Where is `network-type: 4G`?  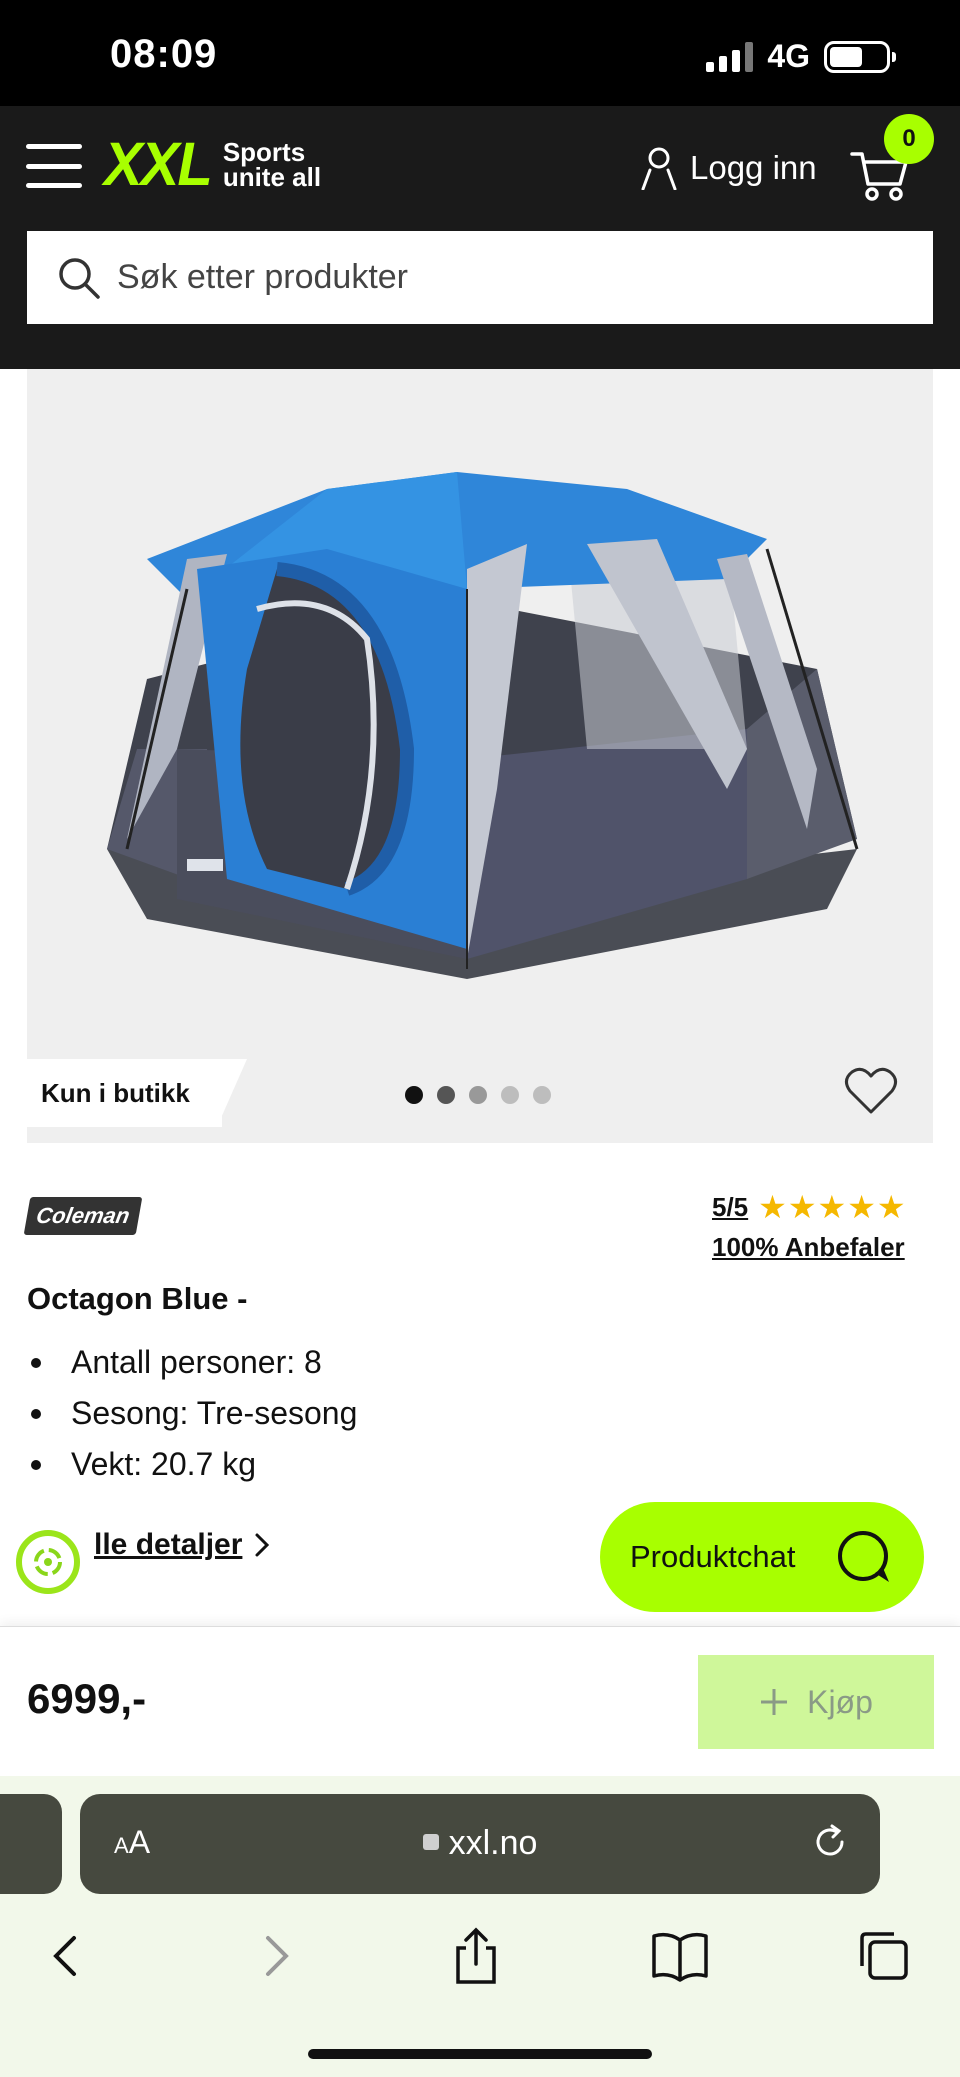
network-type: 4G is located at coordinates (788, 56).